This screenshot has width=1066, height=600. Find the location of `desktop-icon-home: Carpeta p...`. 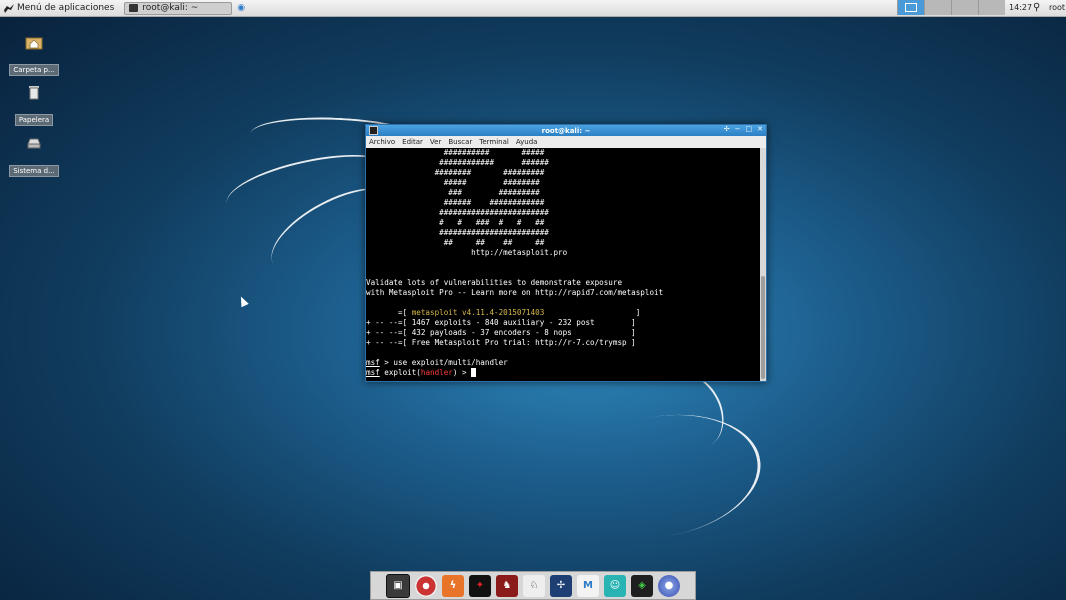

desktop-icon-home: Carpeta p... is located at coordinates (34, 55).